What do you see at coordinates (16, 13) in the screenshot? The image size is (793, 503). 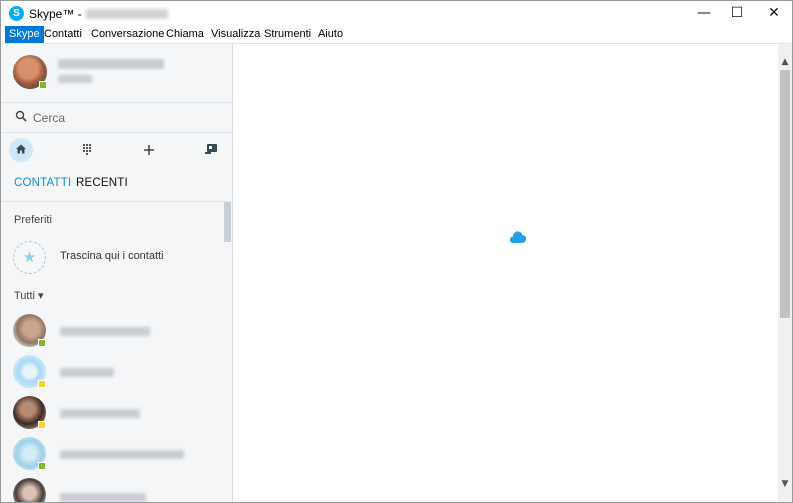 I see `skype-logo-icon: S` at bounding box center [16, 13].